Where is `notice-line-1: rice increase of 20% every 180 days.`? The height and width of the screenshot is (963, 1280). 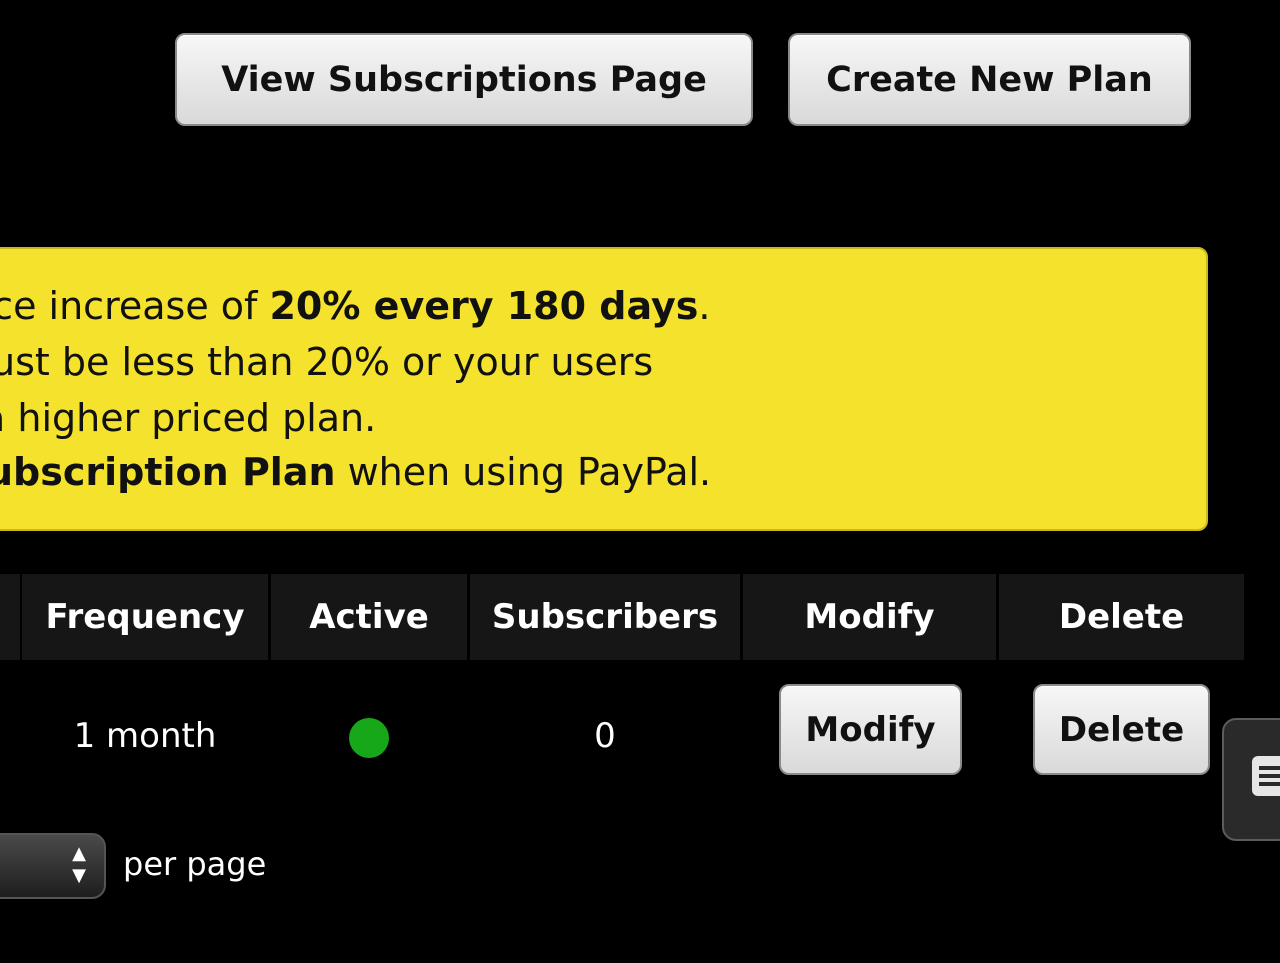
notice-line-1: rice increase of 20% every 180 days. is located at coordinates (355, 306).